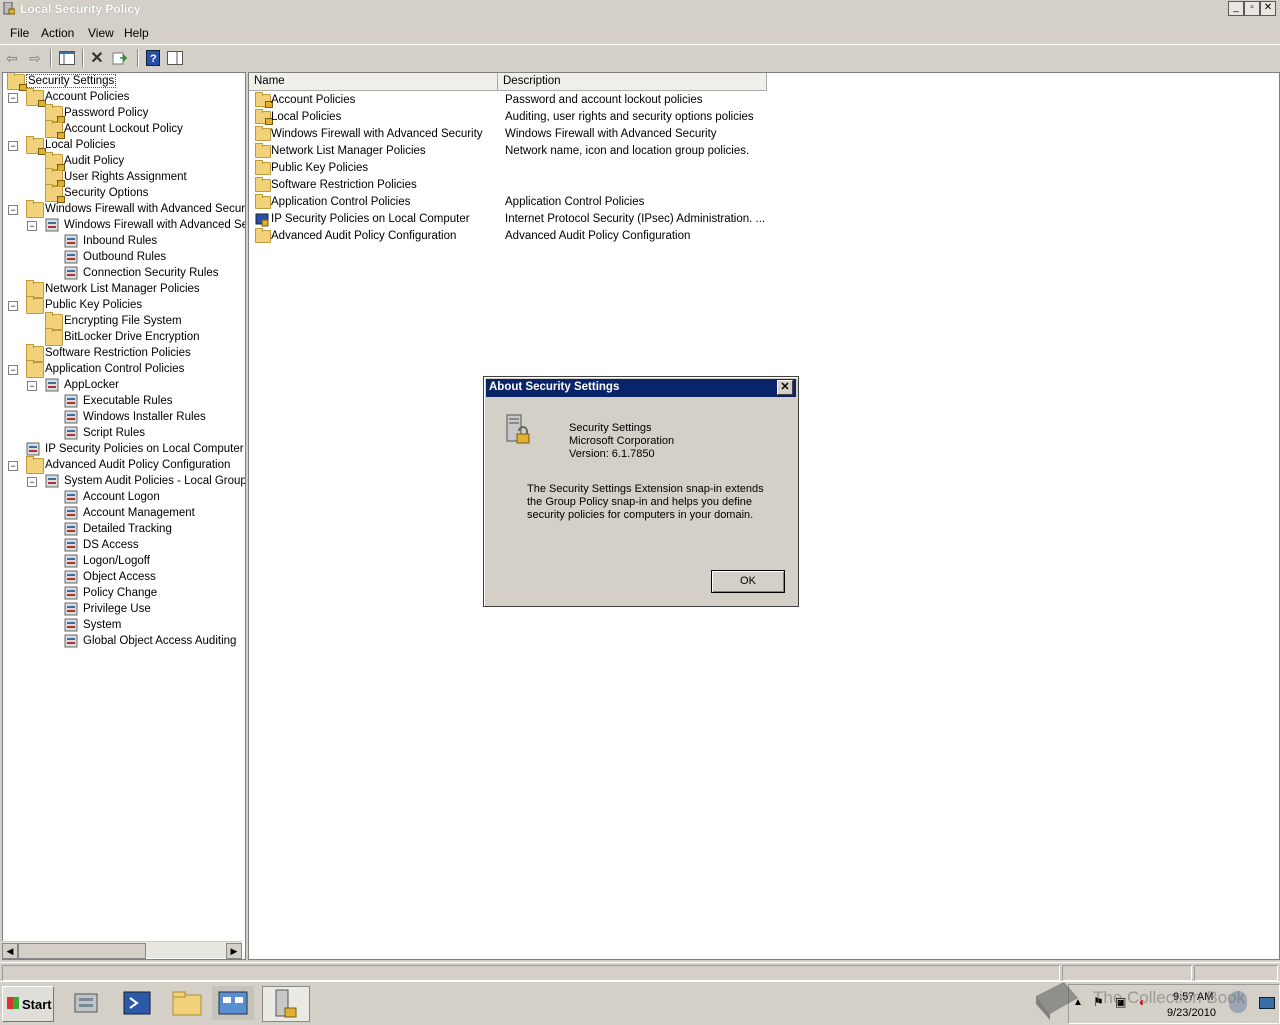  What do you see at coordinates (101, 33) in the screenshot?
I see `menu-view: View` at bounding box center [101, 33].